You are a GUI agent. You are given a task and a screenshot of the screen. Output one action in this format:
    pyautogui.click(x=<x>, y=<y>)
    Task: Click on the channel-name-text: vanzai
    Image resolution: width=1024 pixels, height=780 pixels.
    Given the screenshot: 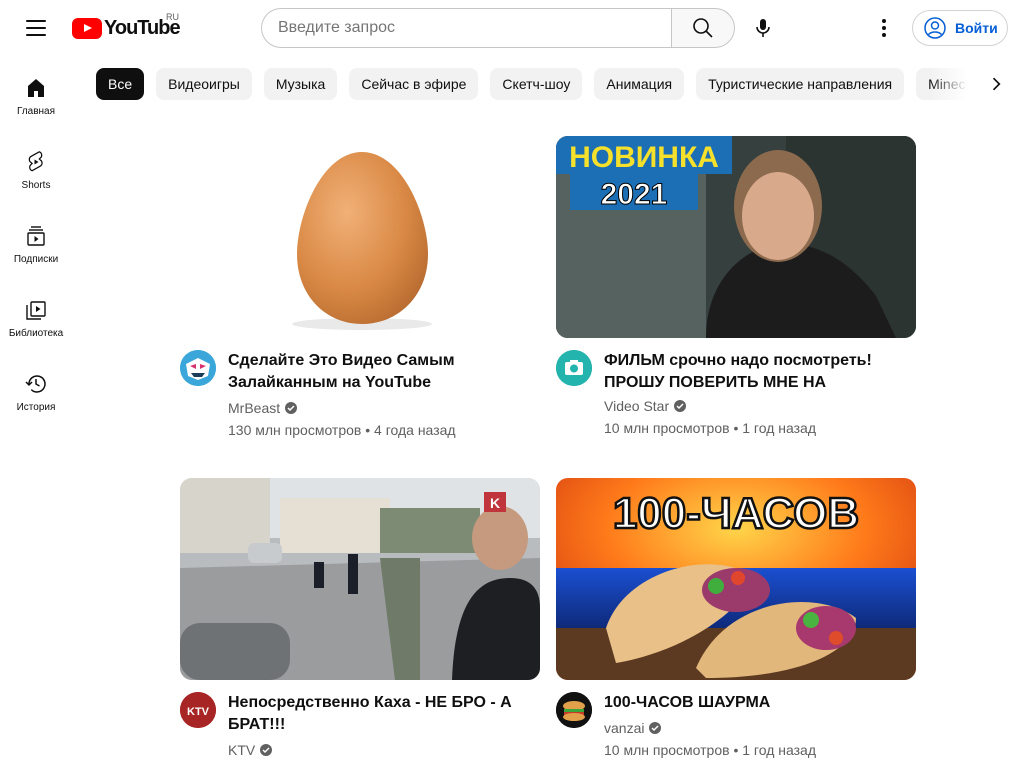 What is the action you would take?
    pyautogui.click(x=624, y=728)
    